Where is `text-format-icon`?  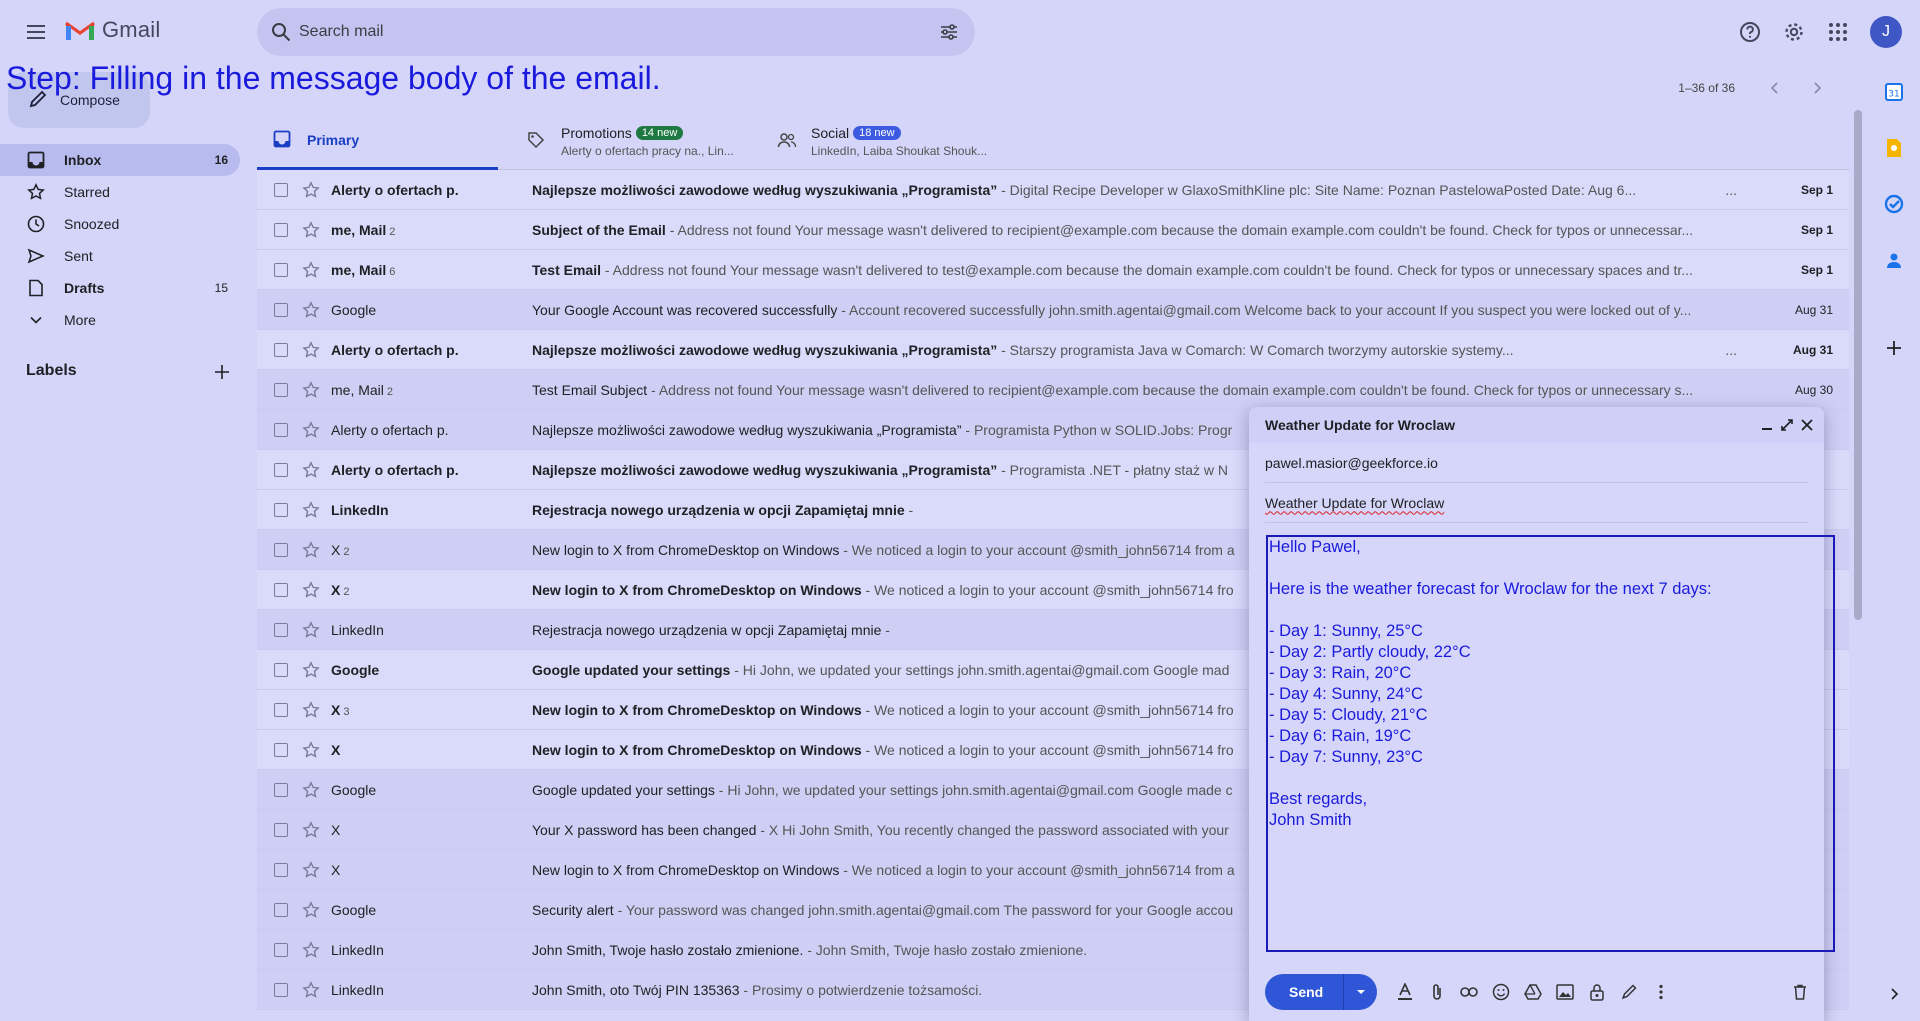 text-format-icon is located at coordinates (1405, 992).